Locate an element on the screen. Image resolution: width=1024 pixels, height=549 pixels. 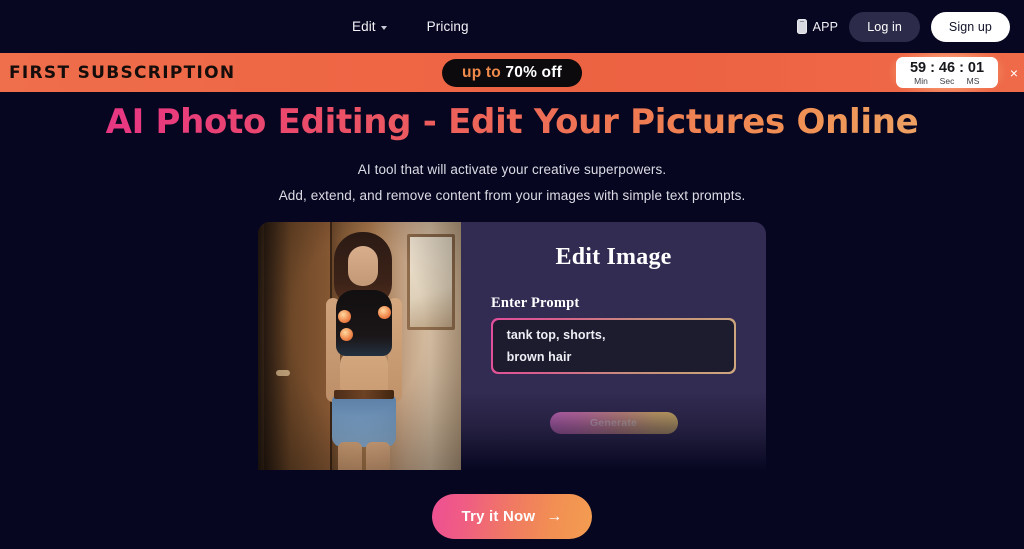
photo-vignette is located at coordinates (359, 346).